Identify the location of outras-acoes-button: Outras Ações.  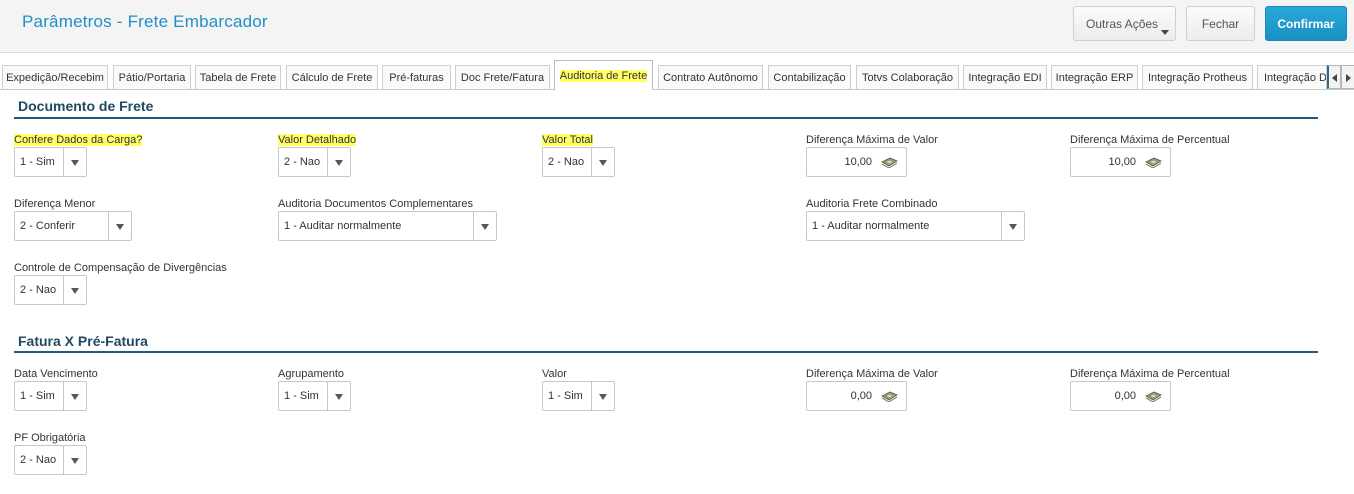
(1124, 23).